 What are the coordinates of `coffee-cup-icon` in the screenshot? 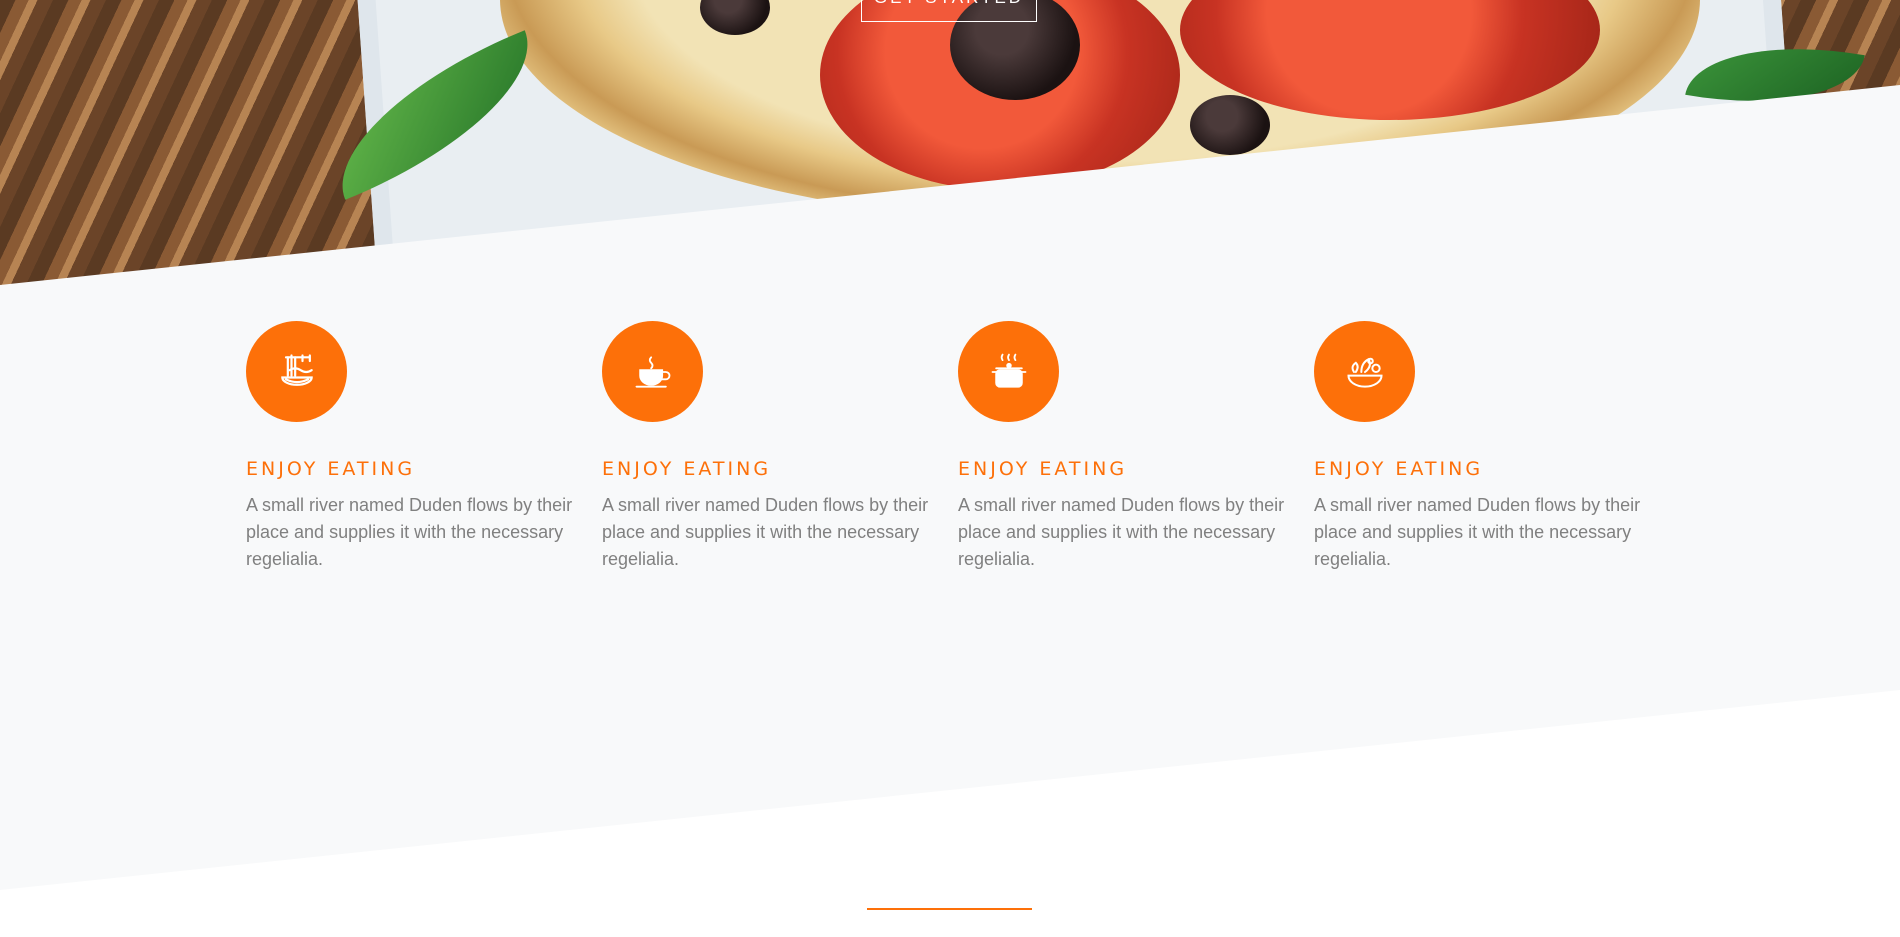 It's located at (652, 371).